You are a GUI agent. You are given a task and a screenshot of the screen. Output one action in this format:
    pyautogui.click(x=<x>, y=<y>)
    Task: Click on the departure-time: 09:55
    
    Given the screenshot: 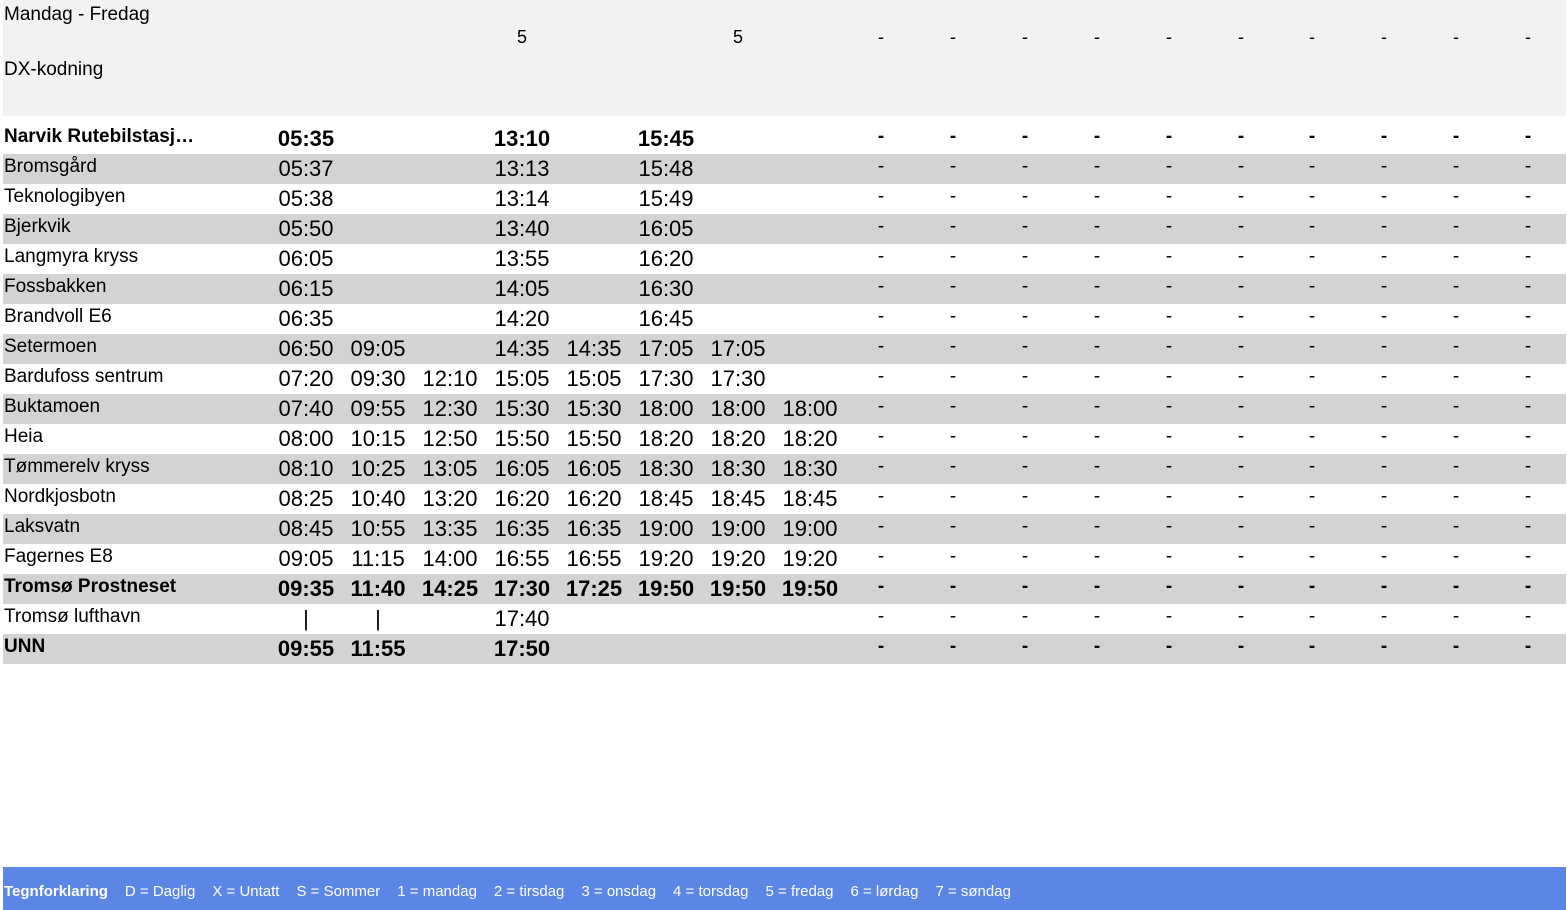 What is the action you would take?
    pyautogui.click(x=306, y=648)
    